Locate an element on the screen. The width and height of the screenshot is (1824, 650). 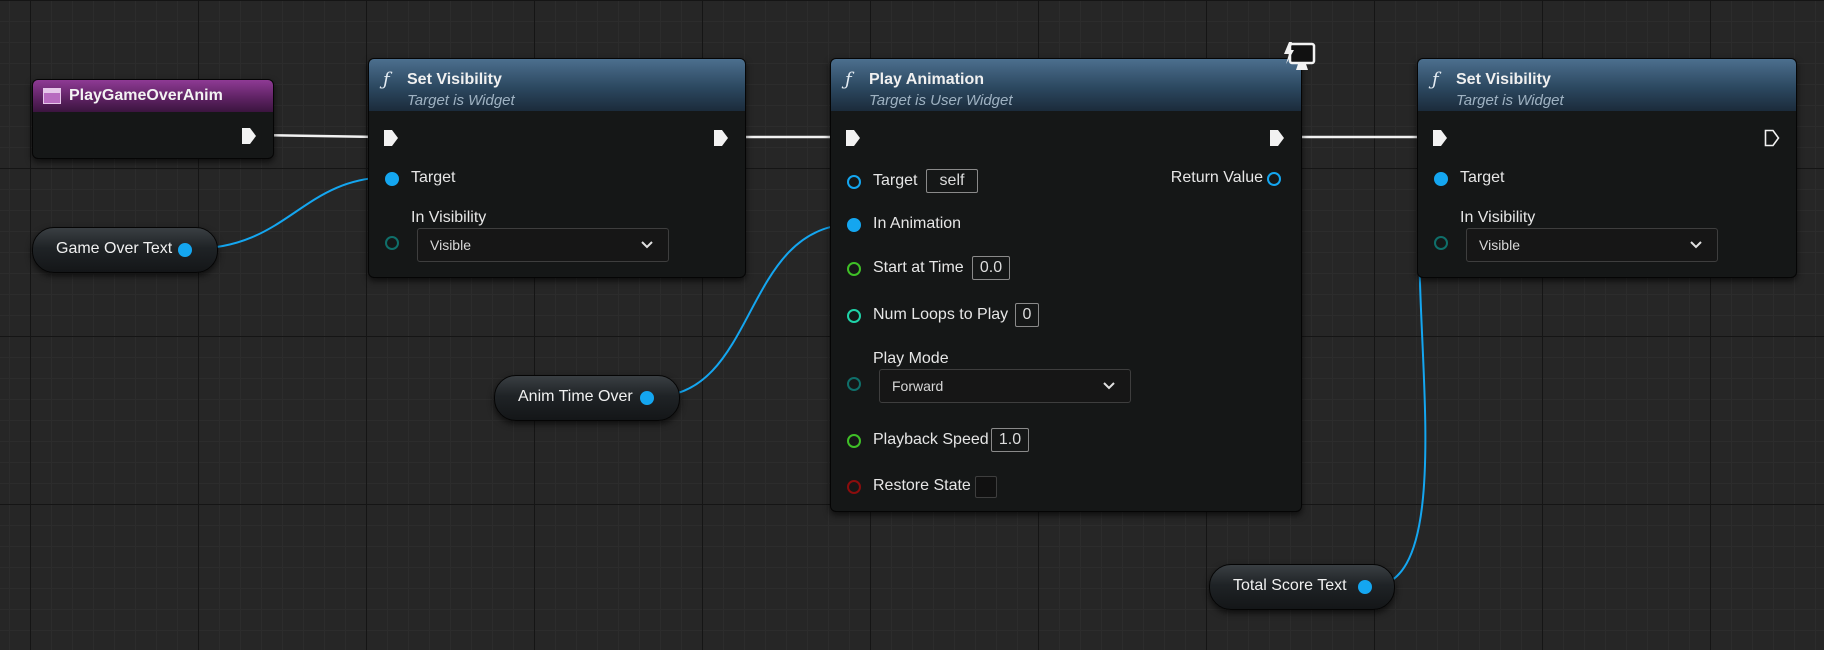
event-exec-out-icon is located at coordinates (249, 136).